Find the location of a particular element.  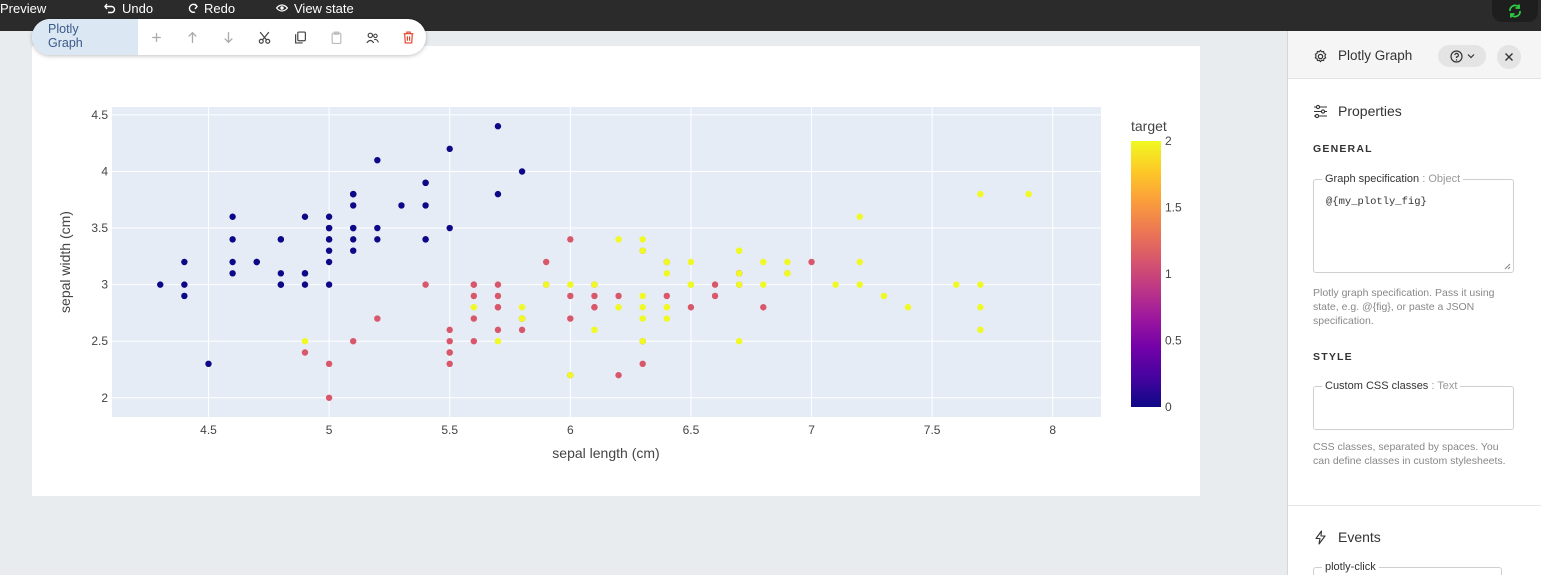

resize-handle-icon is located at coordinates (1507, 266).